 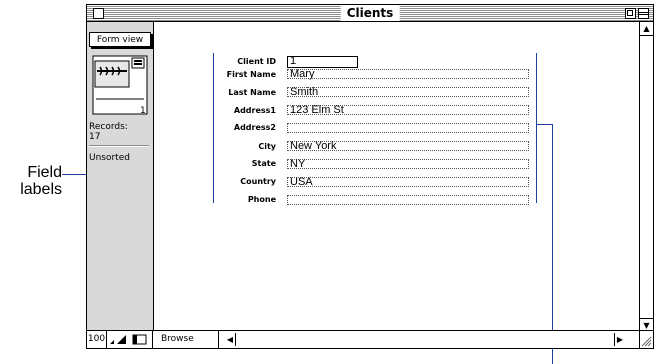 I want to click on country-field: USA, so click(x=408, y=182).